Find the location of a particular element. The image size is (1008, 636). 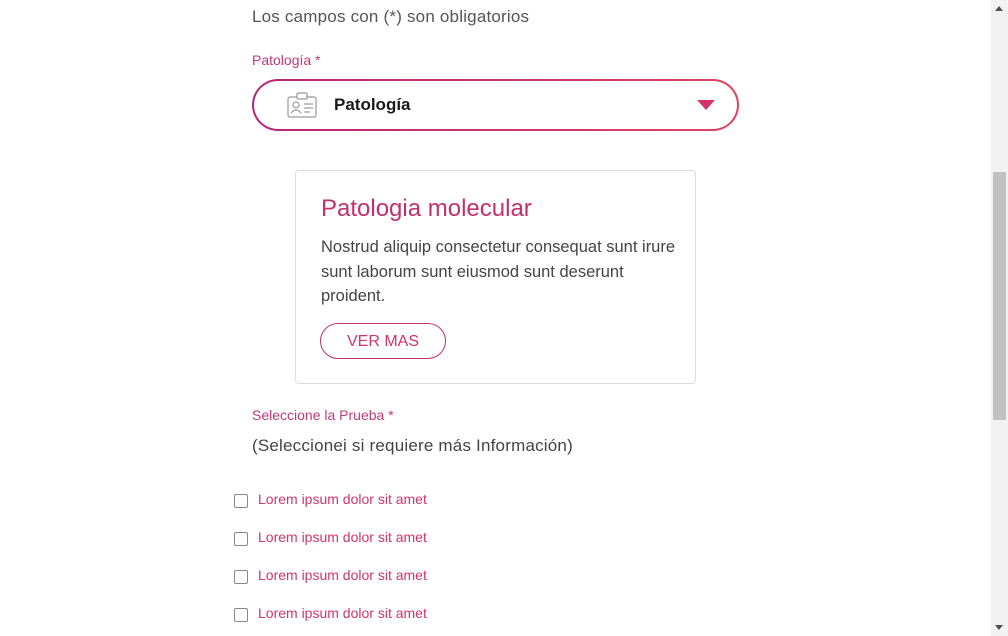

caret-down-icon is located at coordinates (706, 105).